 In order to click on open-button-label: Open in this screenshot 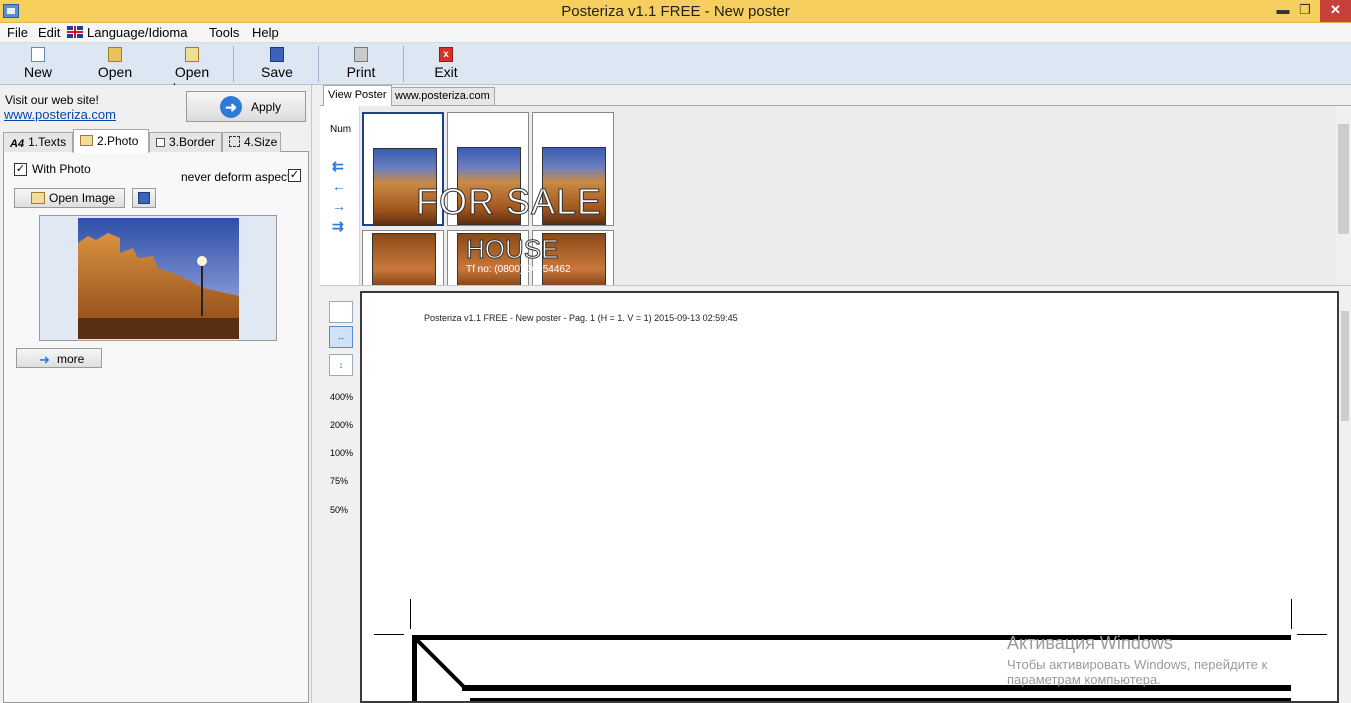, I will do `click(115, 72)`.